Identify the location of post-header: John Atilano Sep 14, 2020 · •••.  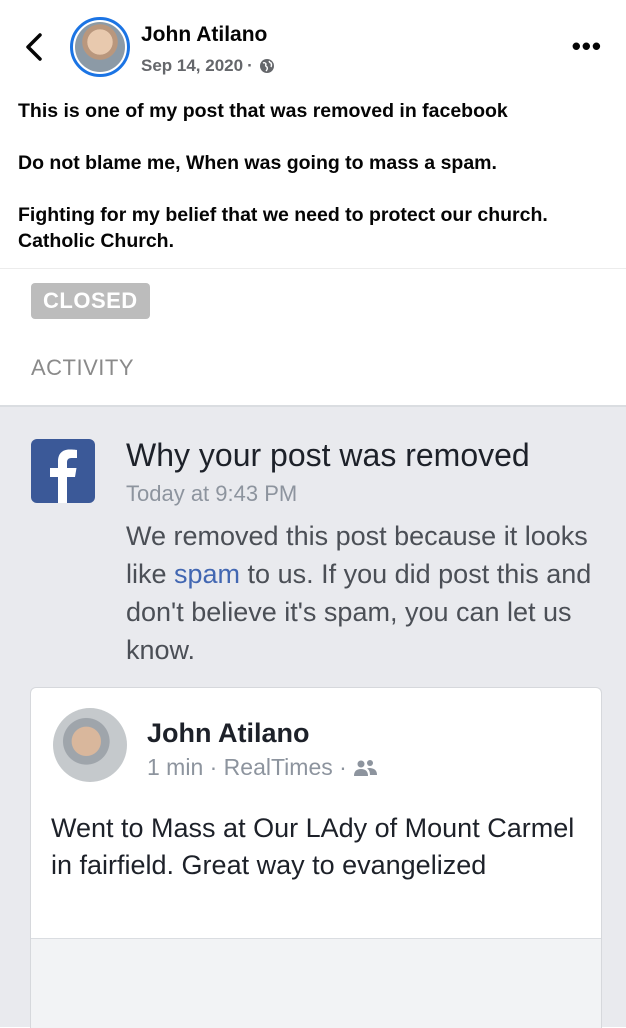
(313, 45).